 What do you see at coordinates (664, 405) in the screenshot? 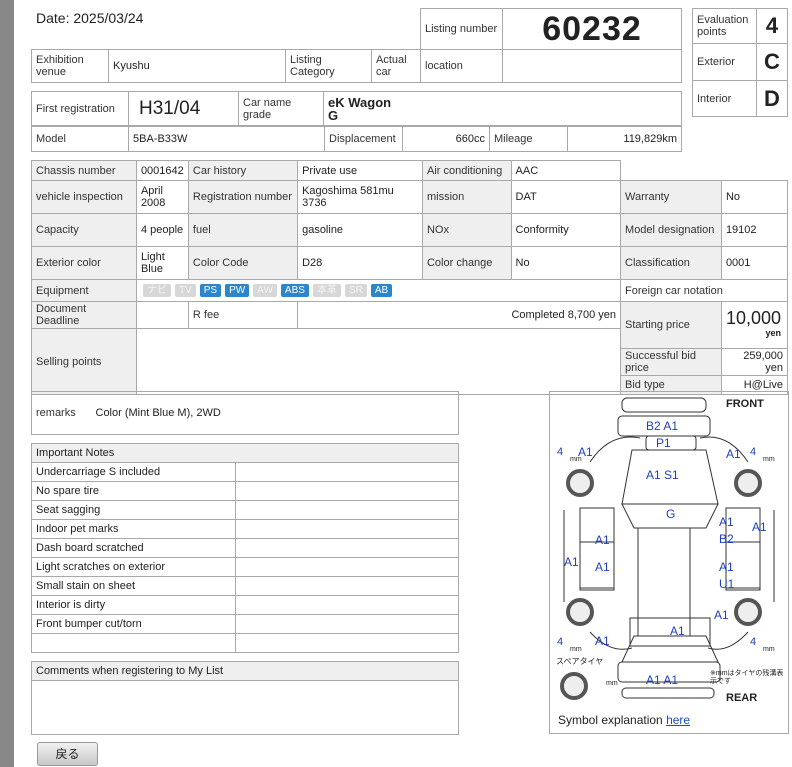
I see `front-bumper-outline` at bounding box center [664, 405].